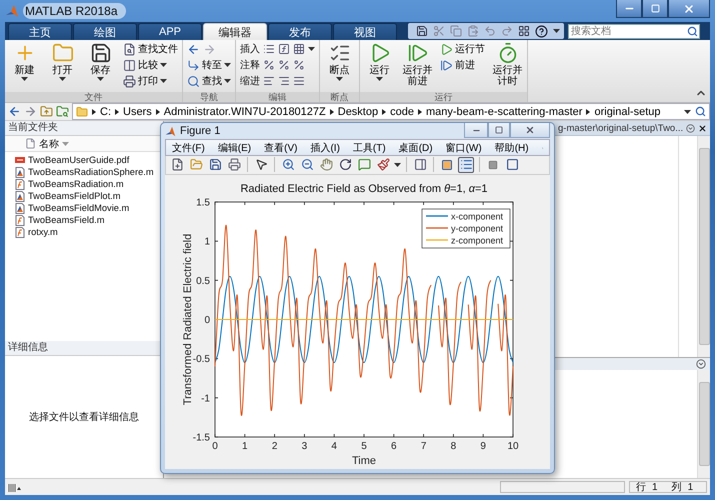 The height and width of the screenshot is (500, 715). Describe the element at coordinates (43, 232) in the screenshot. I see `file-item: rotxy.m` at that location.